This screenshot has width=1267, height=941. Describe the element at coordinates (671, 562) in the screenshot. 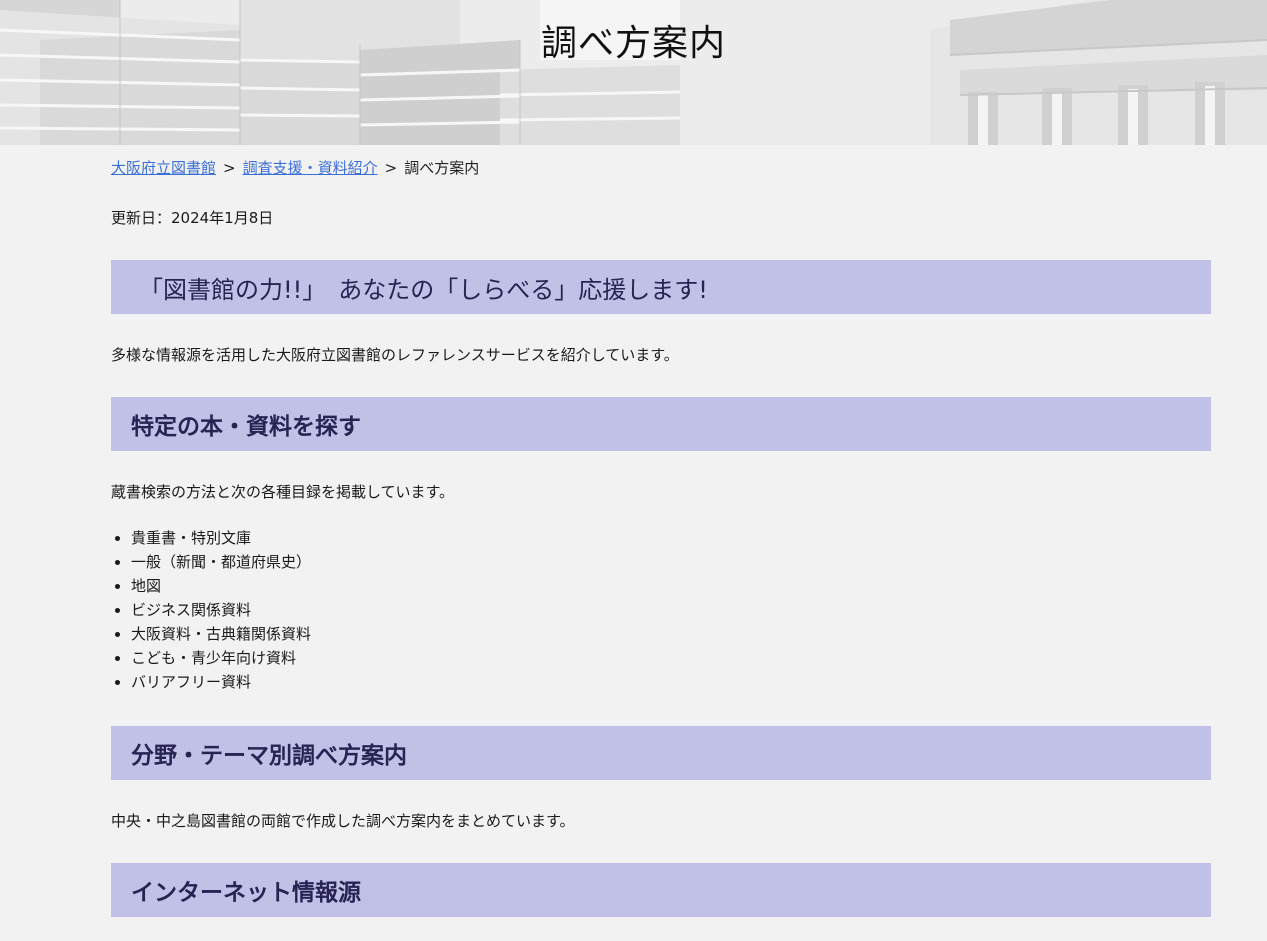

I see `list-item: 一般（新聞・都道府県史）` at that location.